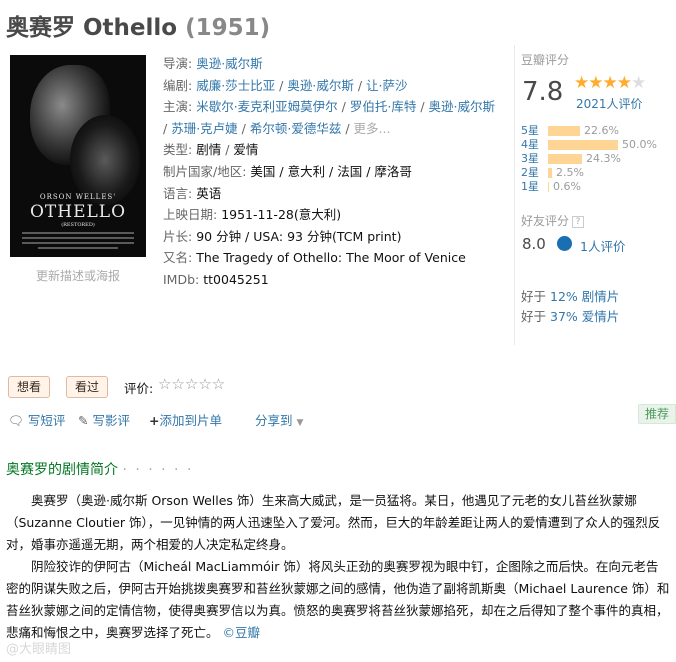 The height and width of the screenshot is (662, 676). I want to click on pencil-icon: ✎, so click(83, 420).